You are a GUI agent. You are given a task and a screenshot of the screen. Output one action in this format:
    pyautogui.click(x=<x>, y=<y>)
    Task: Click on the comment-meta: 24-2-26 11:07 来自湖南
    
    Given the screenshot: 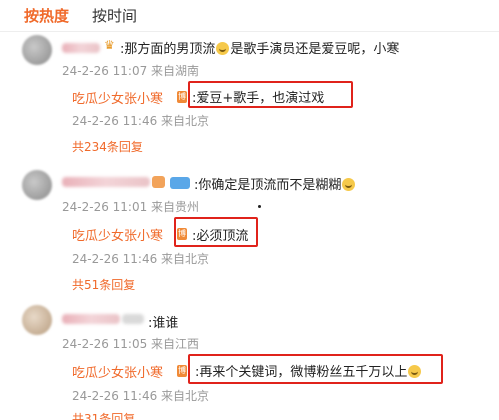 What is the action you would take?
    pyautogui.click(x=131, y=71)
    